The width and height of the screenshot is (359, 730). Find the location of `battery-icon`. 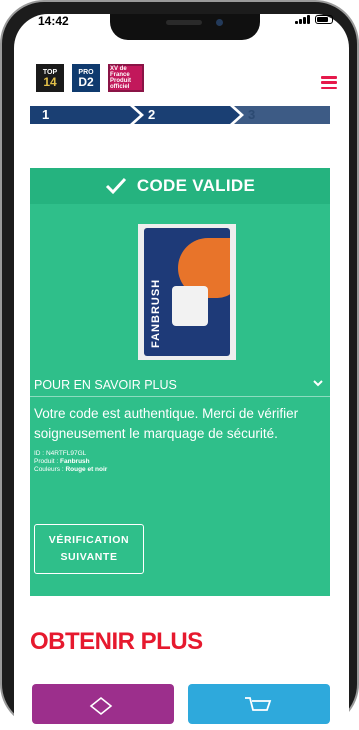

battery-icon is located at coordinates (324, 19).